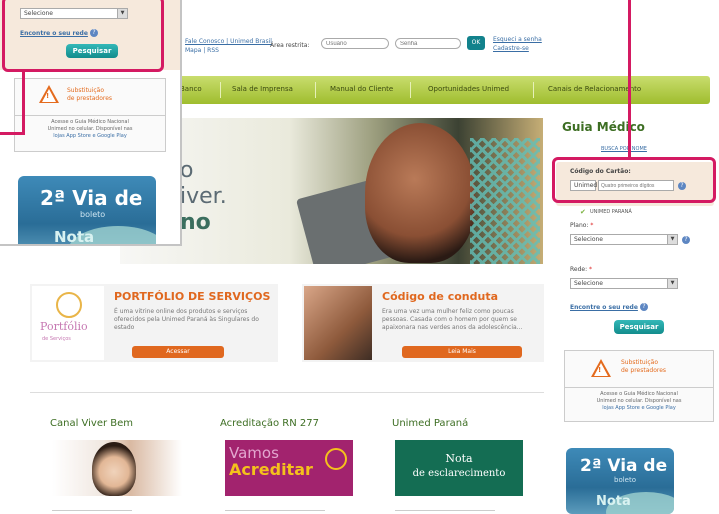 This screenshot has height=514, width=719. What do you see at coordinates (64, 326) in the screenshot?
I see `portfolio-logo-text: Portfólio` at bounding box center [64, 326].